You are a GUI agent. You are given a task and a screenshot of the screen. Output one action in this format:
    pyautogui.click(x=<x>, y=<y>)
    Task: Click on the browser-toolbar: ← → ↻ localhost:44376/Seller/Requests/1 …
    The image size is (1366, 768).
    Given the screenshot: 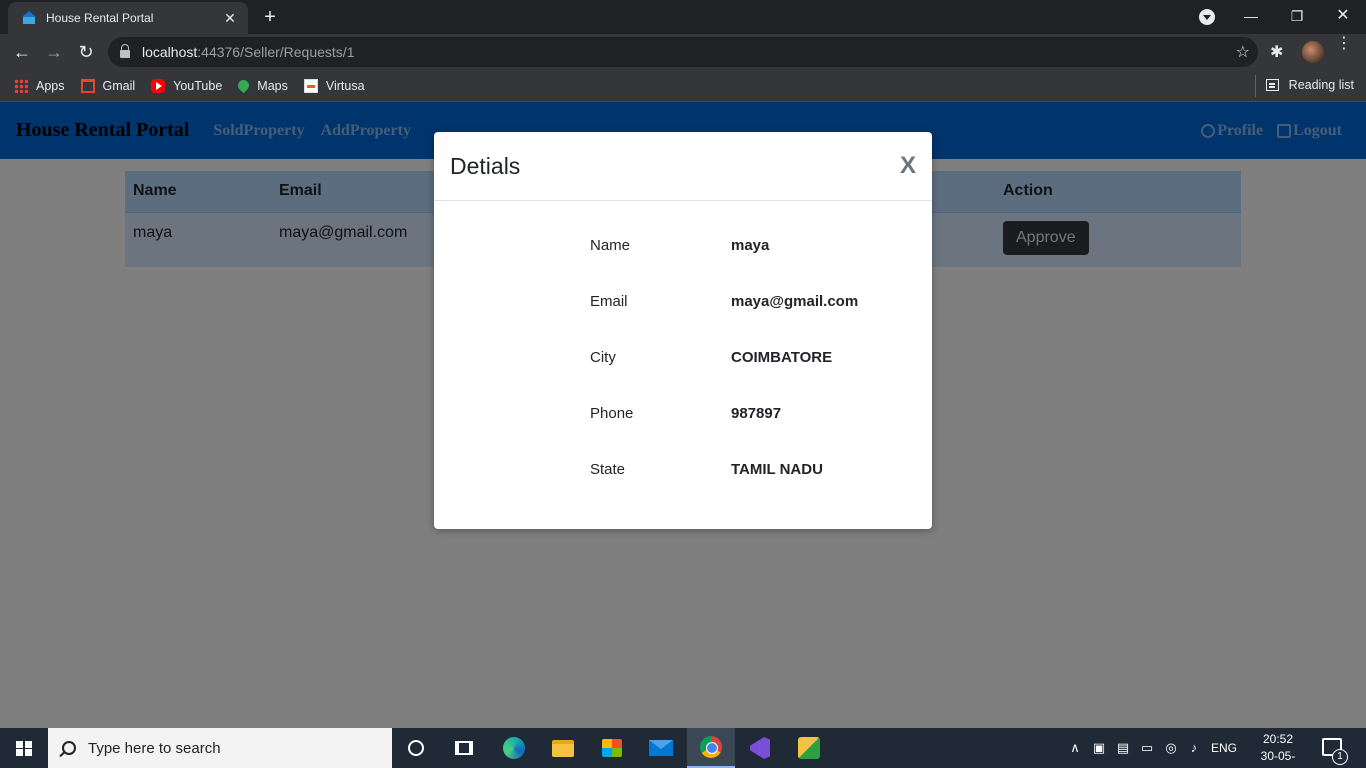 What is the action you would take?
    pyautogui.click(x=683, y=52)
    